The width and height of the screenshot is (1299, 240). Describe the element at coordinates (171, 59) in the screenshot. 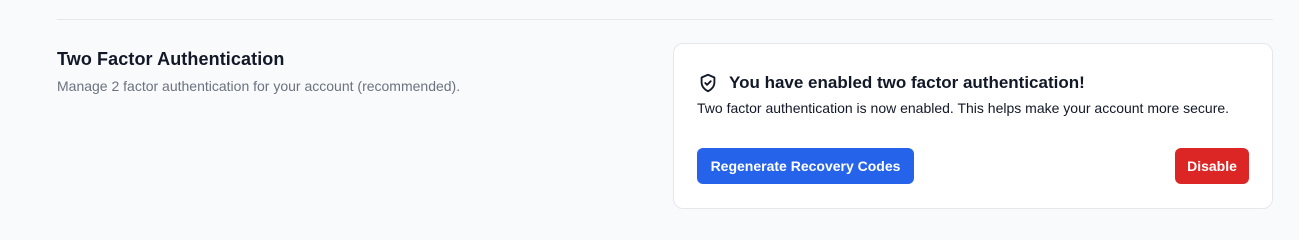

I see `section-title: Two Factor Authentication` at that location.